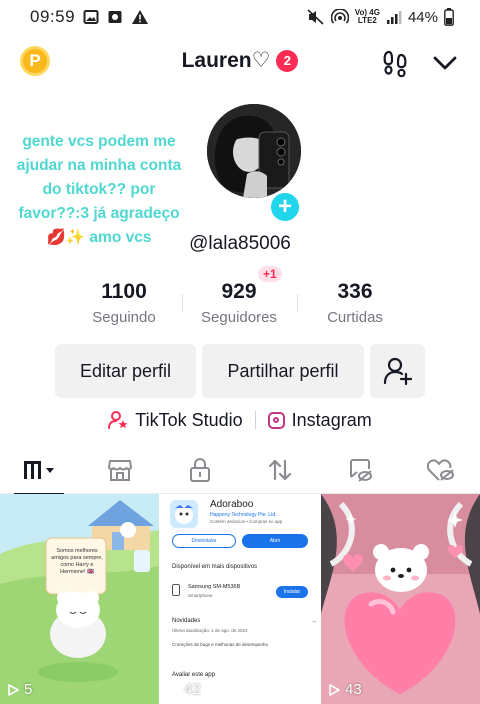  I want to click on followers-stat: 929 Seguidores, so click(239, 303).